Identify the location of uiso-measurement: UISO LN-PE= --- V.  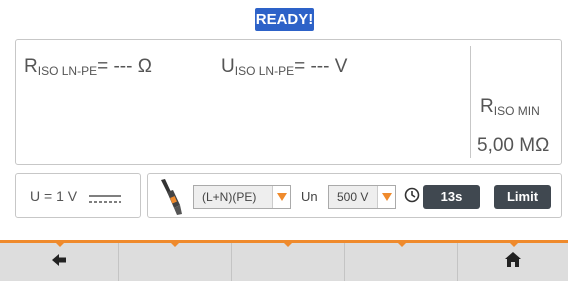
(284, 67).